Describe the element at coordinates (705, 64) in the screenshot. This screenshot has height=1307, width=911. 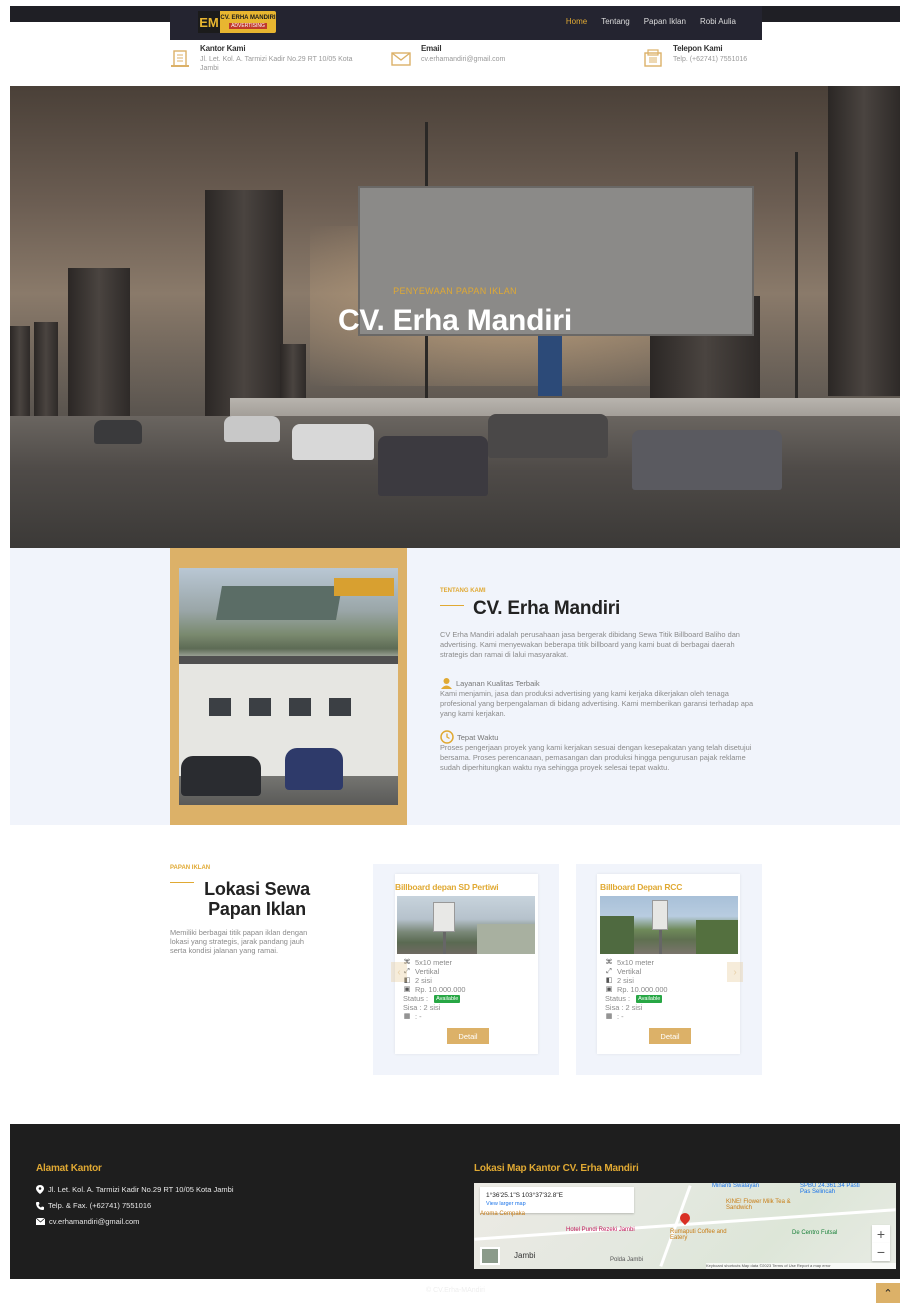
I see `contact-phone: Telepon Kami Telp. (+62741) 7551016` at that location.